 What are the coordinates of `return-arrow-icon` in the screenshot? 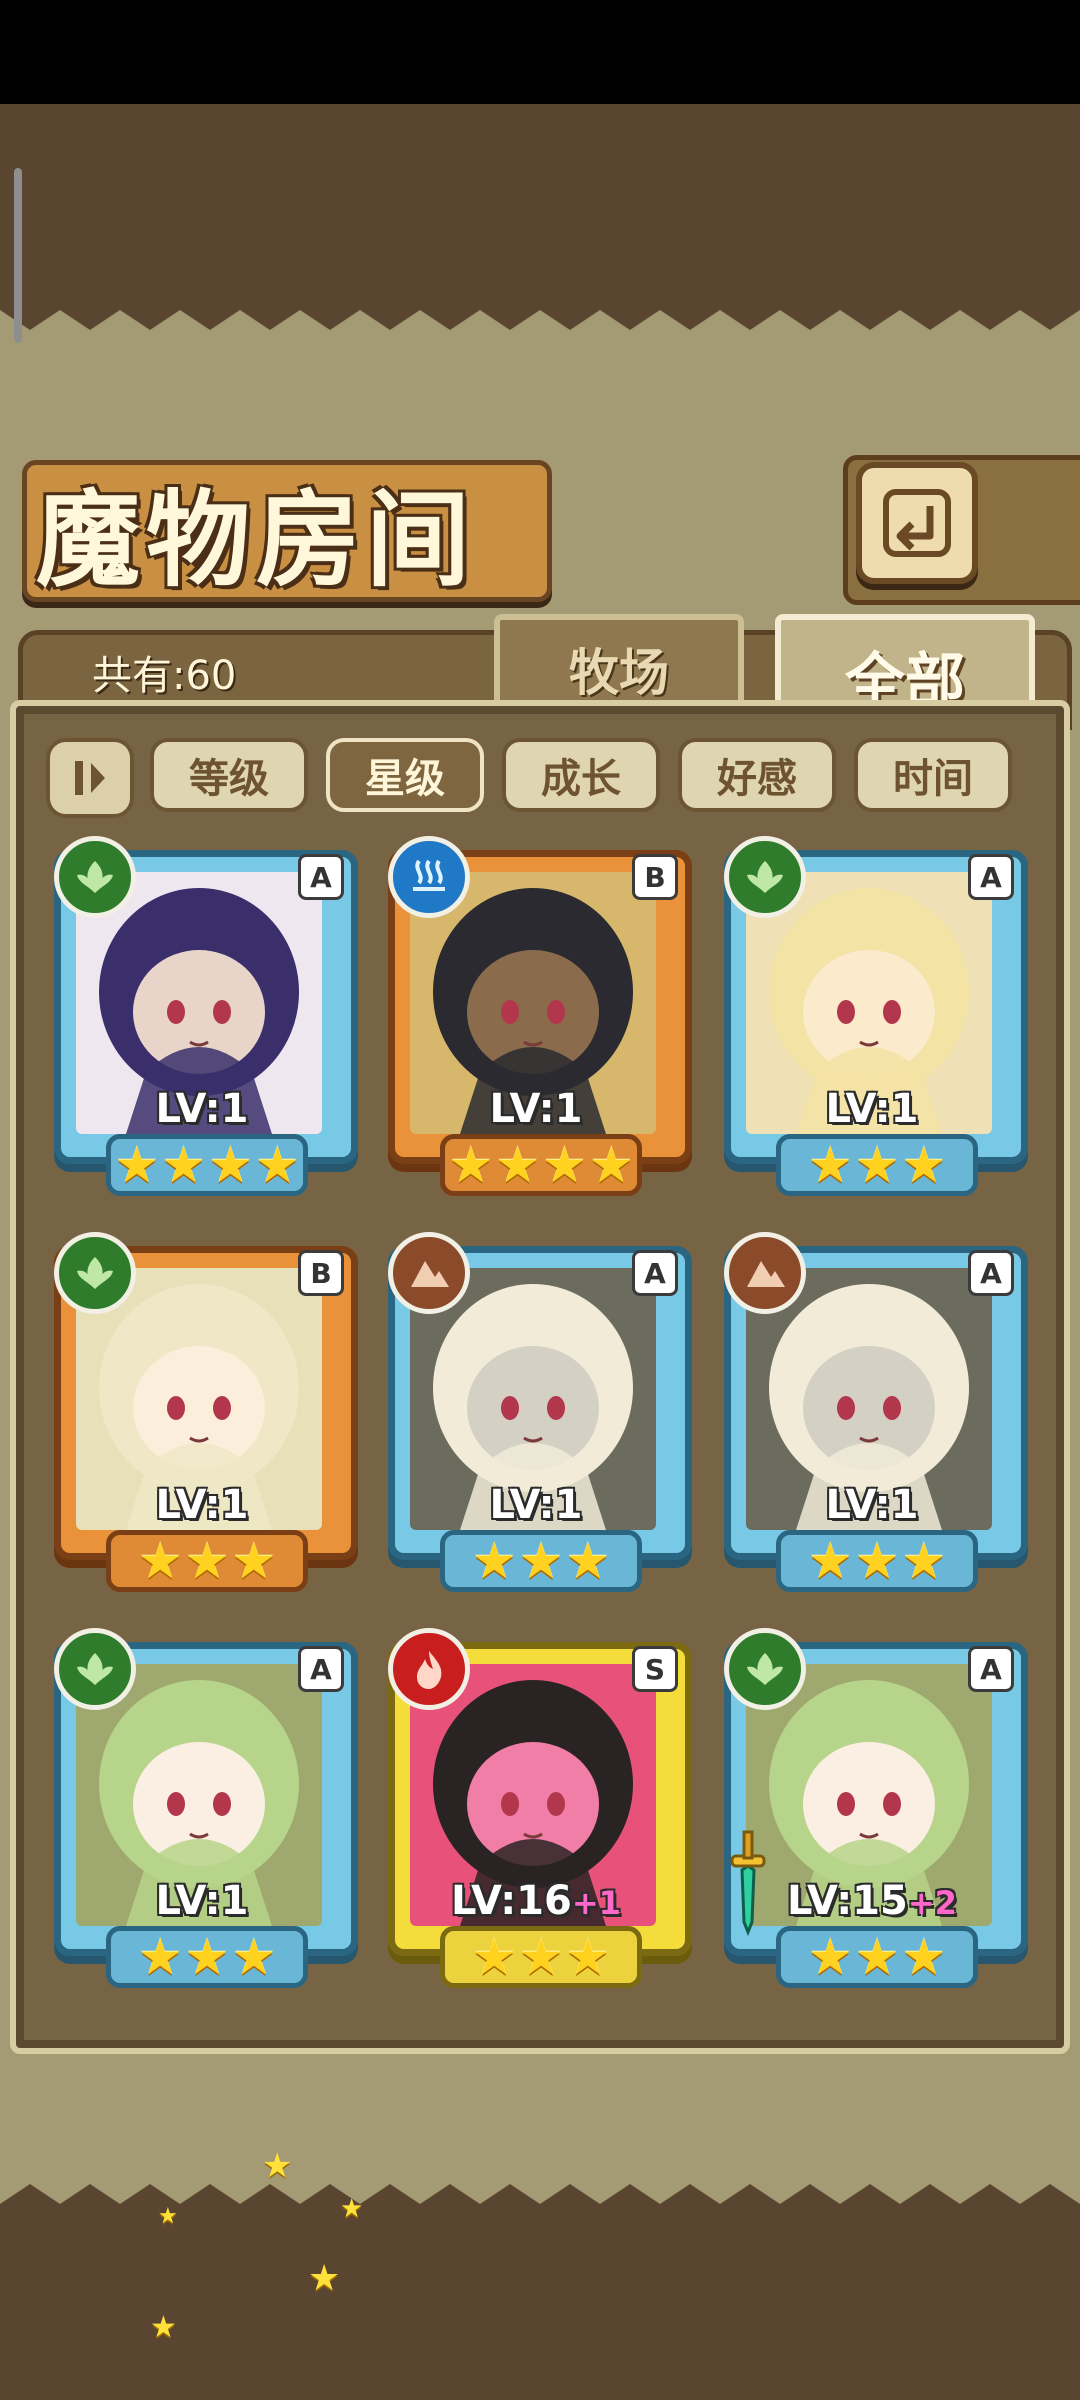 It's located at (917, 523).